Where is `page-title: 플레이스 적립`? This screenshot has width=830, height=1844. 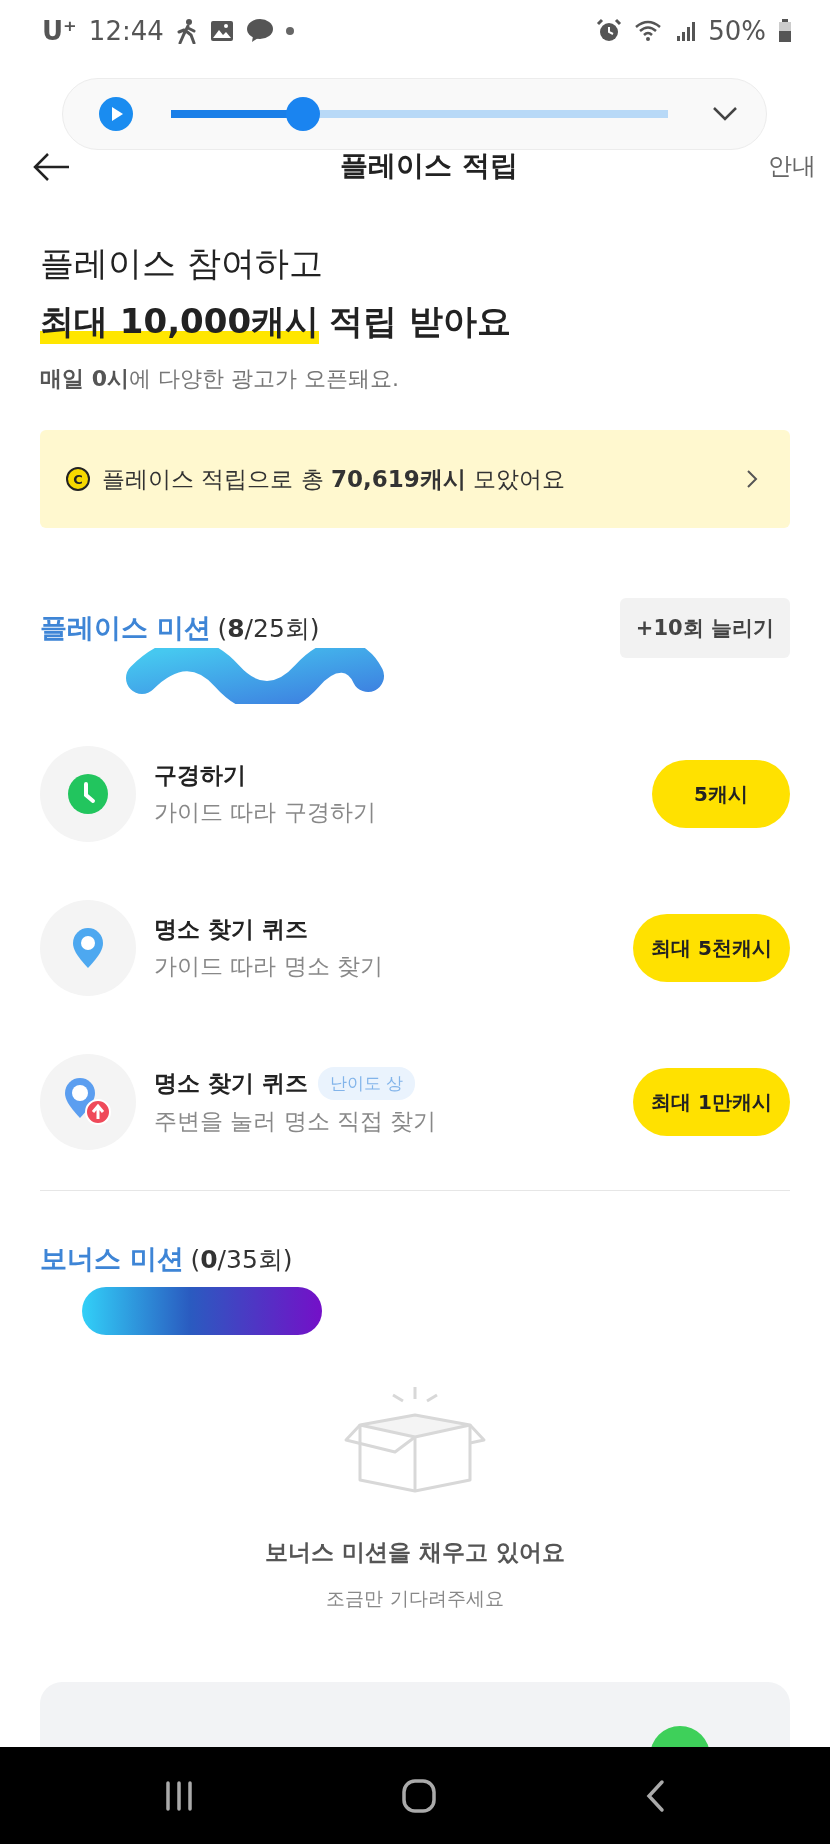 page-title: 플레이스 적립 is located at coordinates (429, 166).